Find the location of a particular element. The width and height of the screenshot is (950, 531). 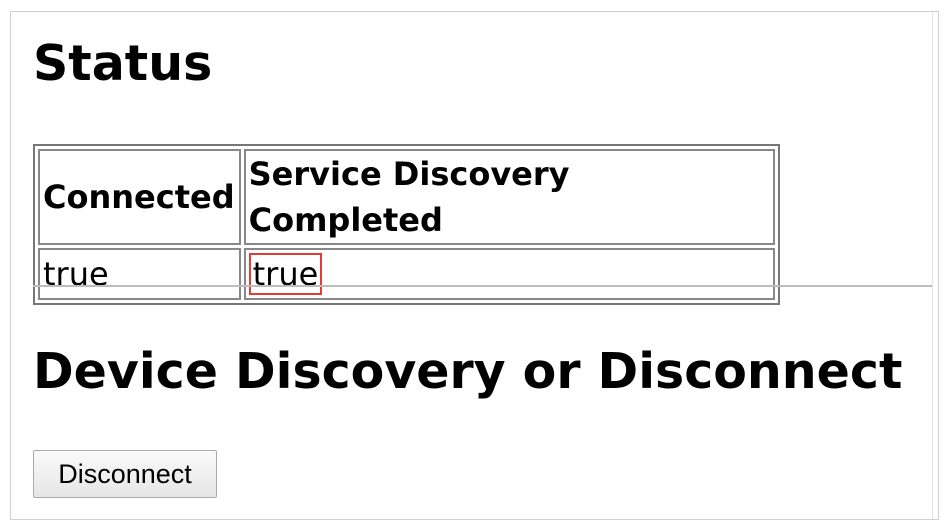

disconnect-button: Disconnect is located at coordinates (125, 474).